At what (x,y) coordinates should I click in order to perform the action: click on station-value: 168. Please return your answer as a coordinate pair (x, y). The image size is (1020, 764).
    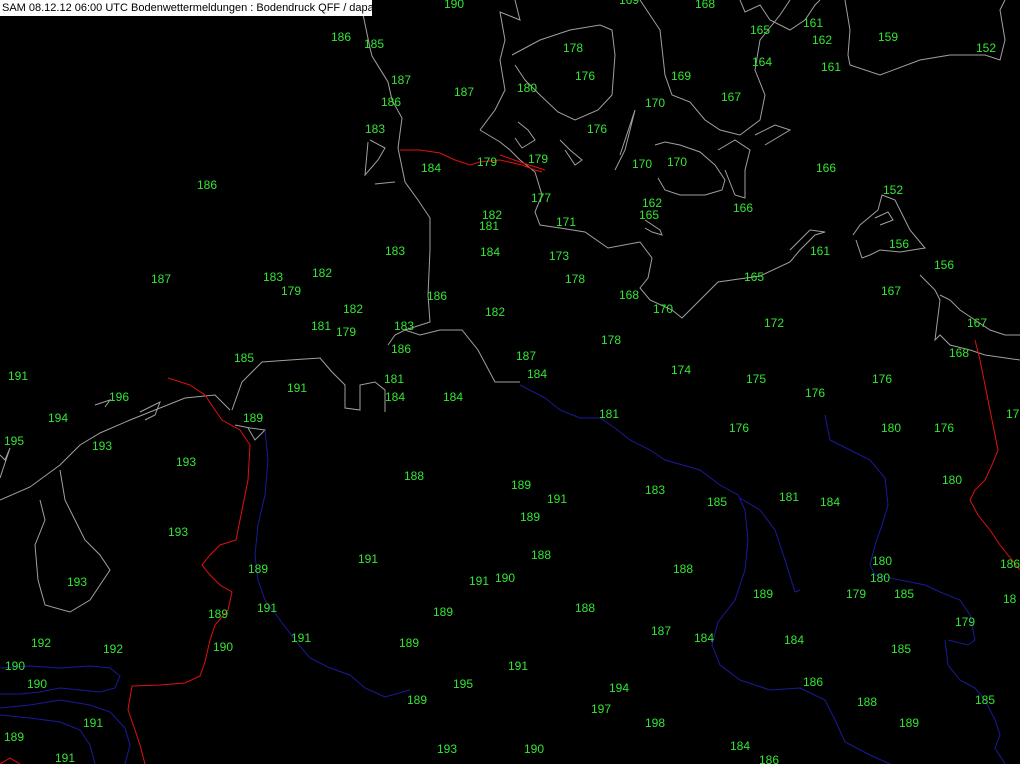
    Looking at the image, I should click on (629, 295).